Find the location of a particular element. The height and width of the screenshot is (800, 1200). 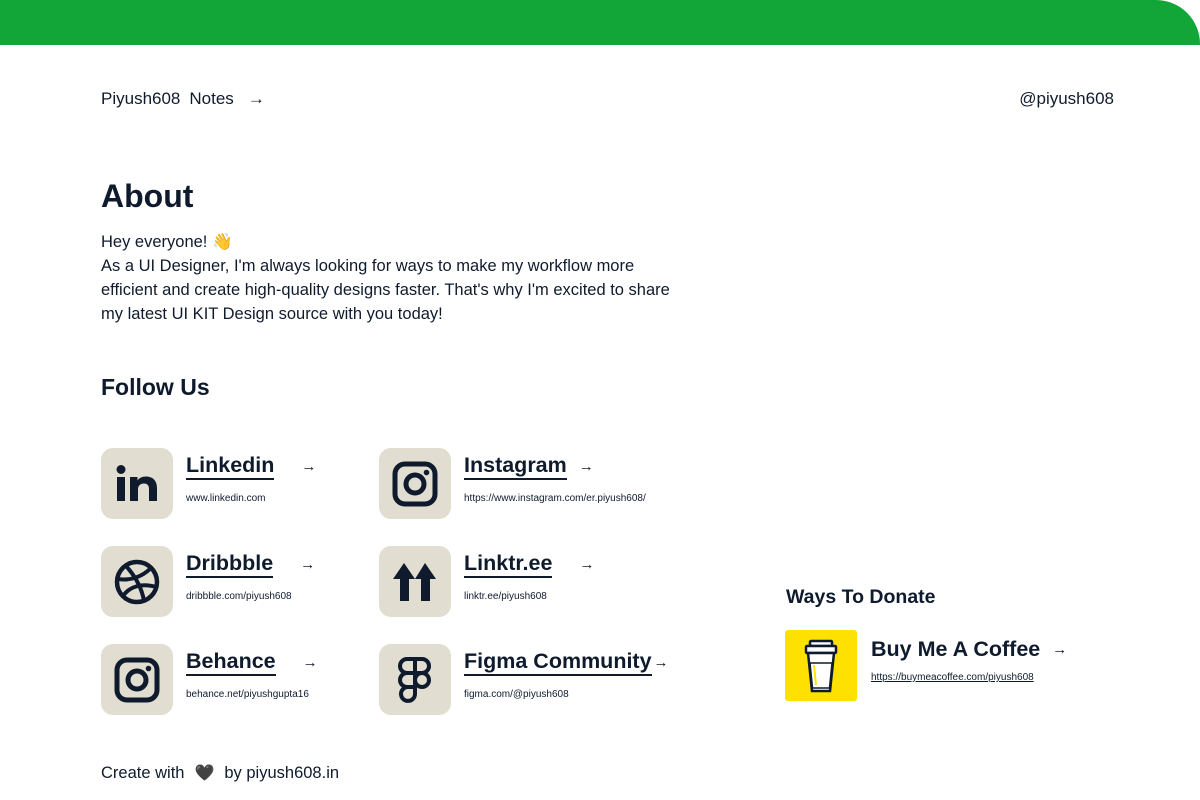

footer: Create with 🖤 by piyush608.in is located at coordinates (220, 773).